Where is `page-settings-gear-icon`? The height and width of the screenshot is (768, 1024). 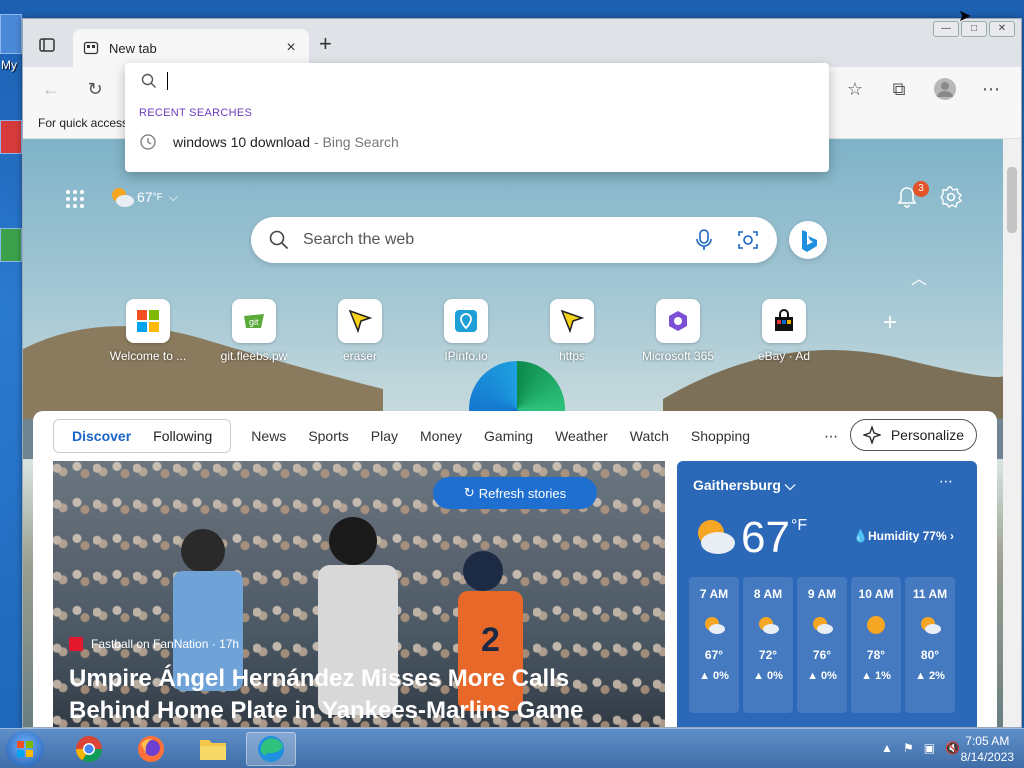
page-settings-gear-icon is located at coordinates (951, 197).